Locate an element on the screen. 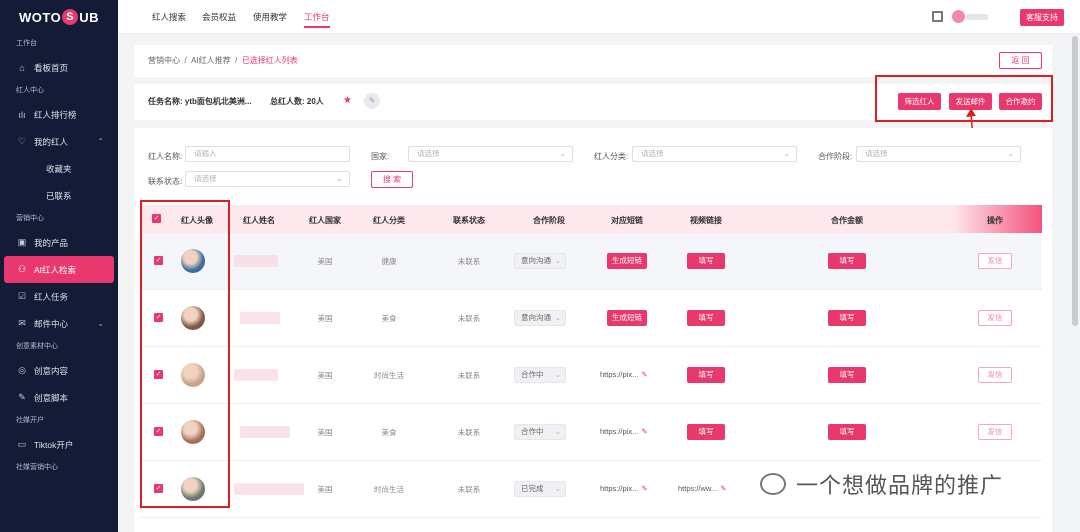 This screenshot has height=532, width=1080. avatar is located at coordinates (958, 16).